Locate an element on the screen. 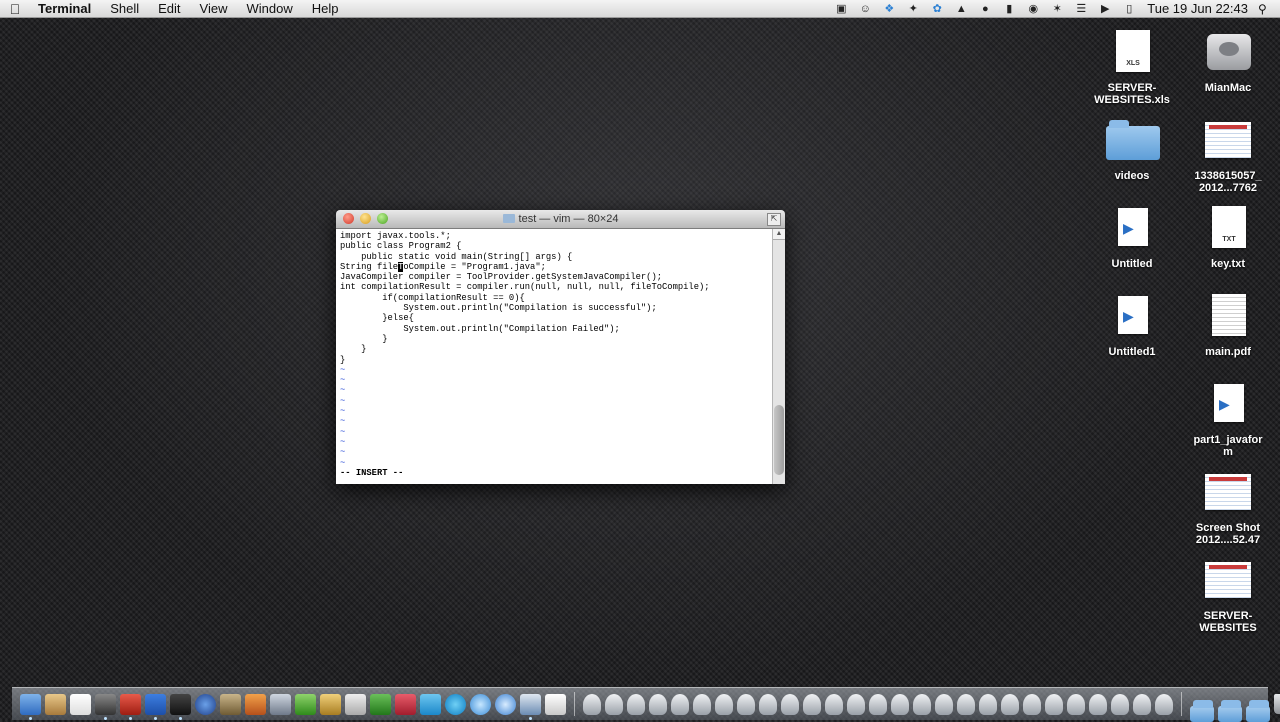 The height and width of the screenshot is (722, 1280). menu-app-terminal: Terminal is located at coordinates (70, 8).